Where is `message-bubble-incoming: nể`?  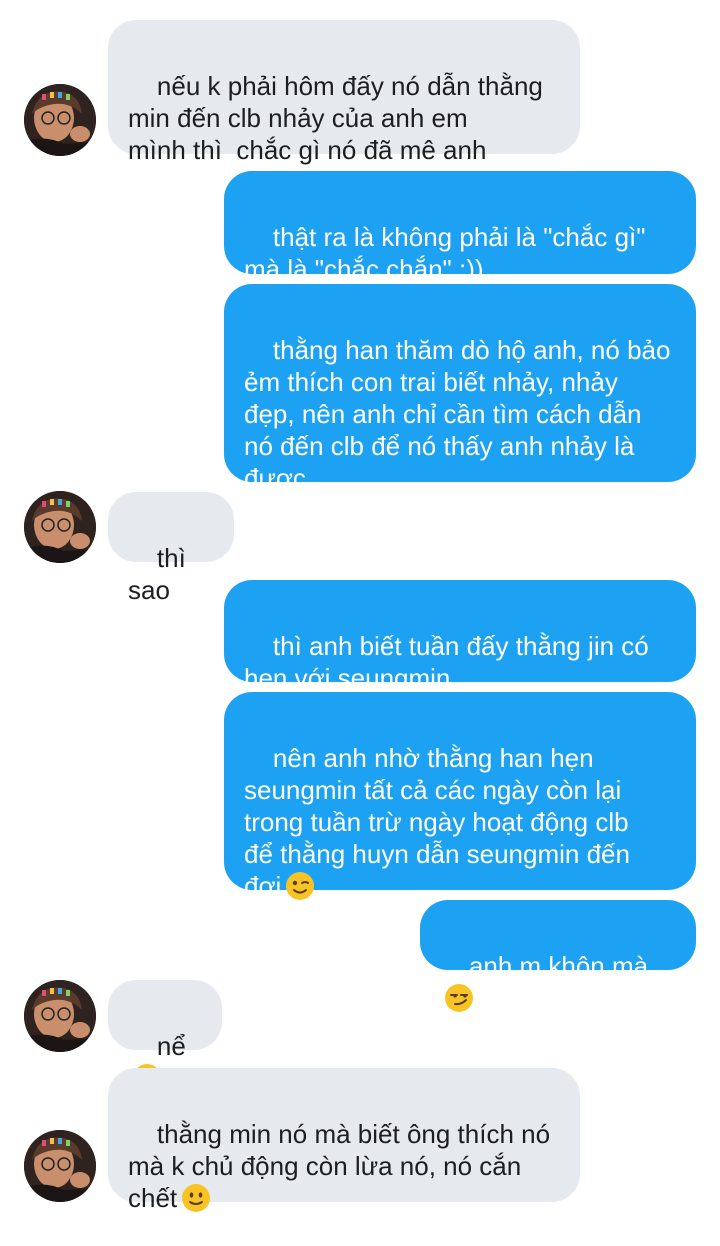 message-bubble-incoming: nể is located at coordinates (165, 1036).